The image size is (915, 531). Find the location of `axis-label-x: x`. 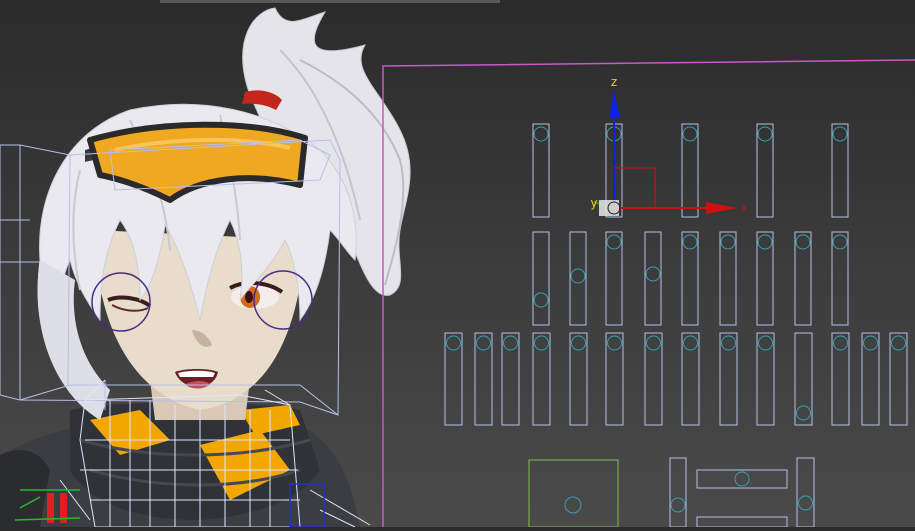

axis-label-x: x is located at coordinates (744, 207).